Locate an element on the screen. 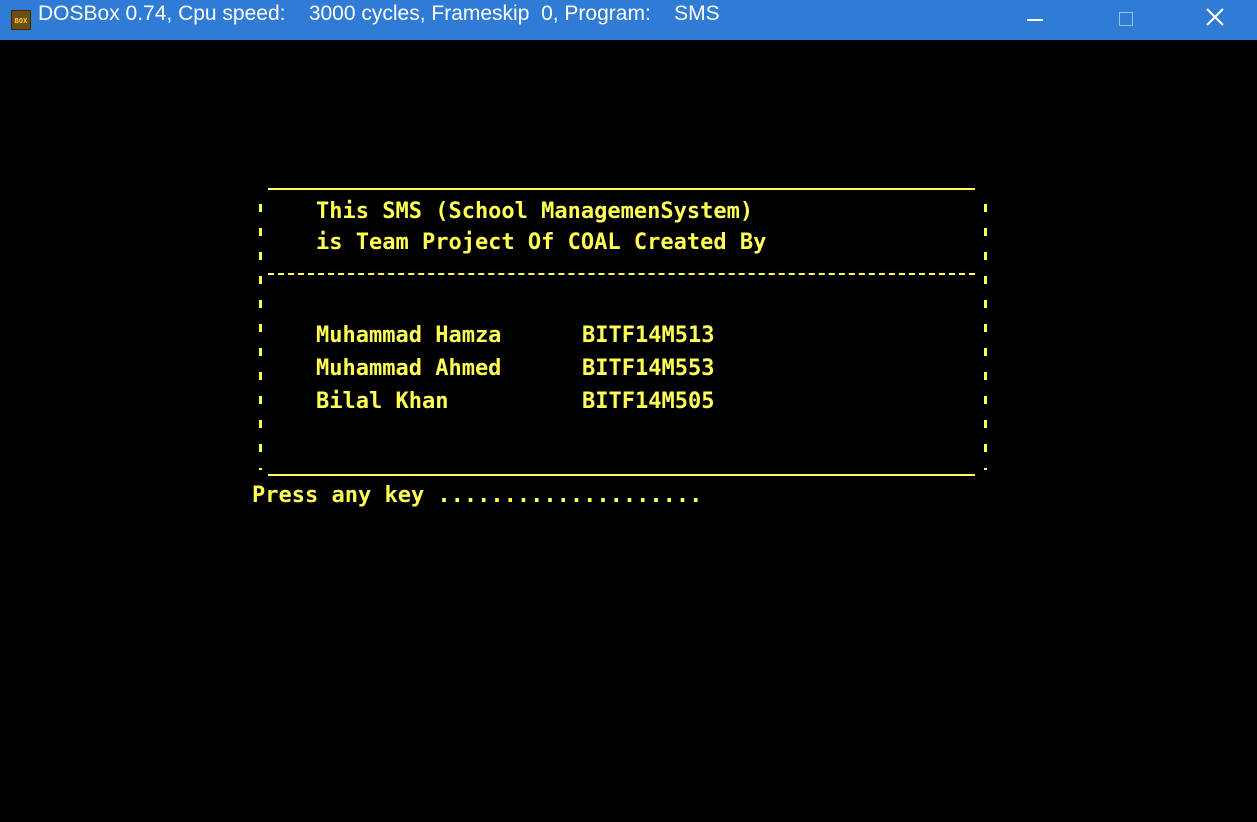  member-roll-3: BITF14M505 is located at coordinates (648, 401).